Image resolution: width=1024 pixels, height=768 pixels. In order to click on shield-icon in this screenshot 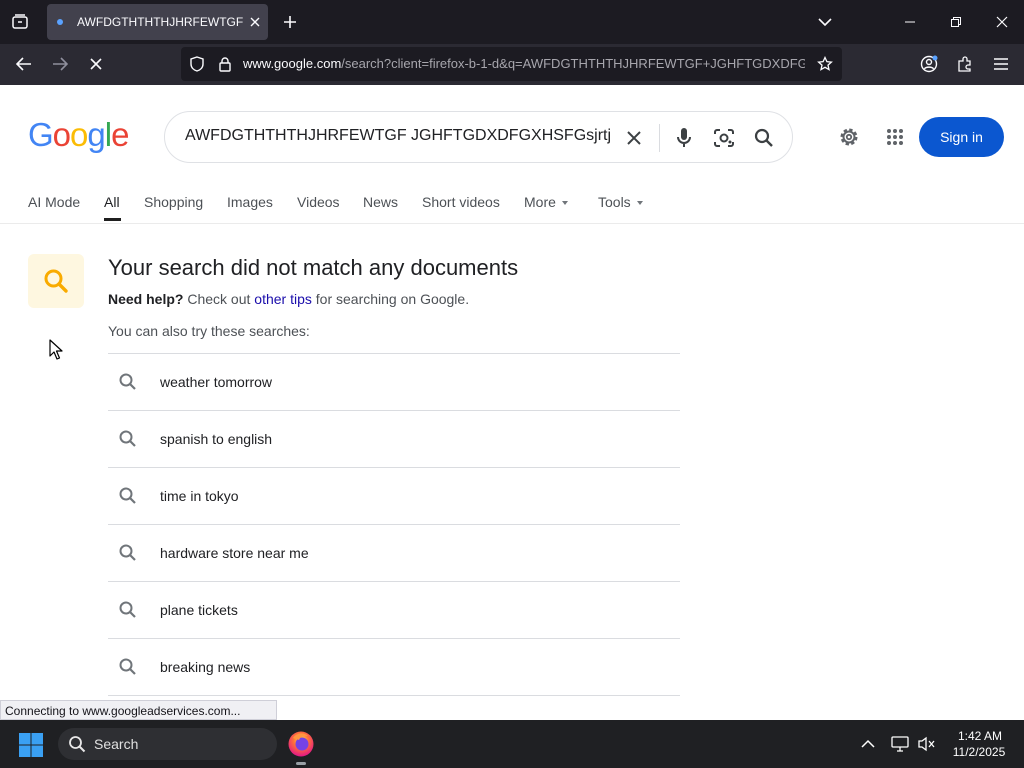, I will do `click(197, 64)`.